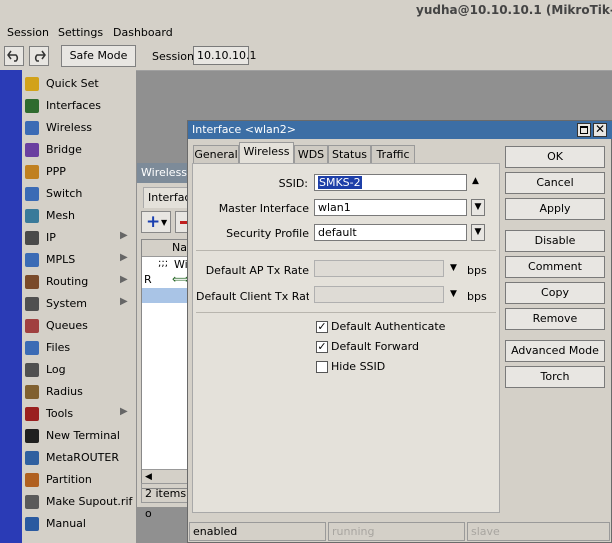  I want to click on supout-icon, so click(32, 502).